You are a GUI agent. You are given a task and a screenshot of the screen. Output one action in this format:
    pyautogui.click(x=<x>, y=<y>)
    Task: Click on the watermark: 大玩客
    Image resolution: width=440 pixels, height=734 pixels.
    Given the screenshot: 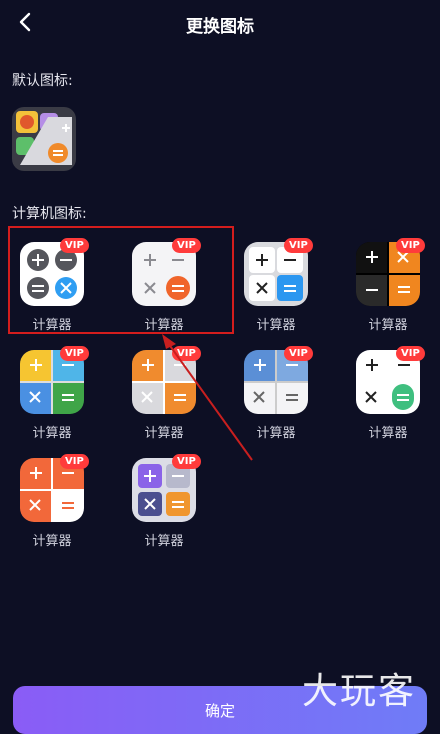 What is the action you would take?
    pyautogui.click(x=359, y=691)
    